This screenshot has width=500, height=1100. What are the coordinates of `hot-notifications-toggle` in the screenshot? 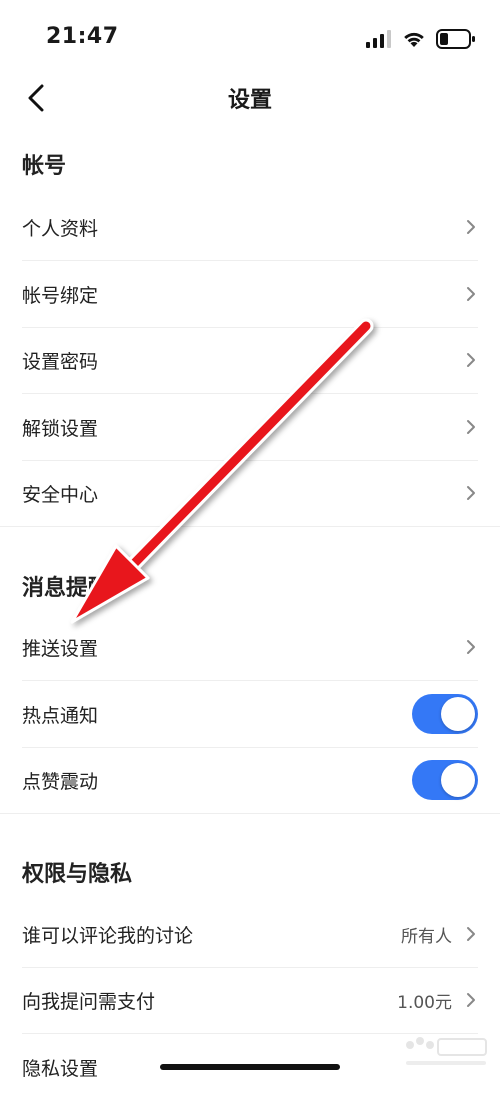 It's located at (445, 714).